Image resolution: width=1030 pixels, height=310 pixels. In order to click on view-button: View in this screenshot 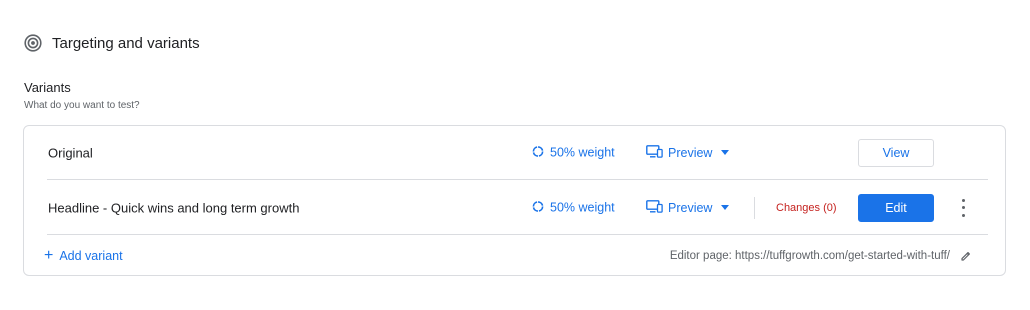, I will do `click(896, 152)`.